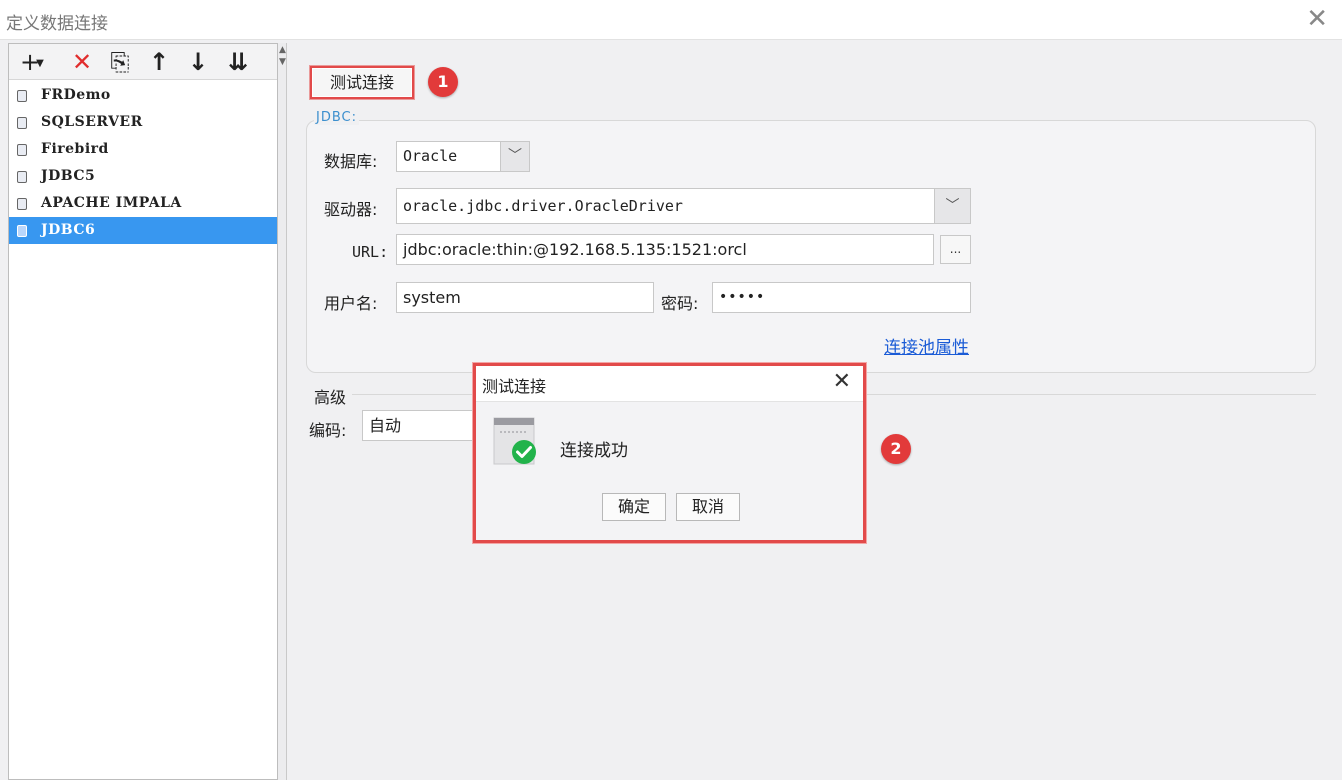 The width and height of the screenshot is (1342, 780). Describe the element at coordinates (92, 122) in the screenshot. I see `connection-item-label: SQLSERVER` at that location.